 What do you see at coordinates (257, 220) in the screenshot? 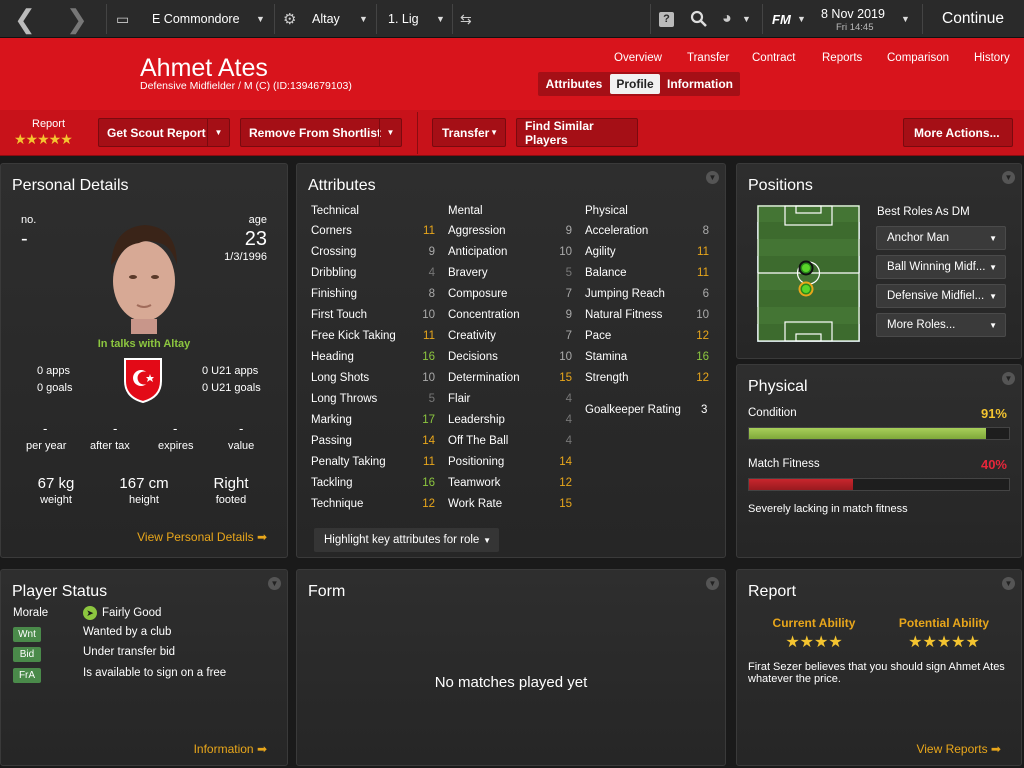
I see `age-label: age` at bounding box center [257, 220].